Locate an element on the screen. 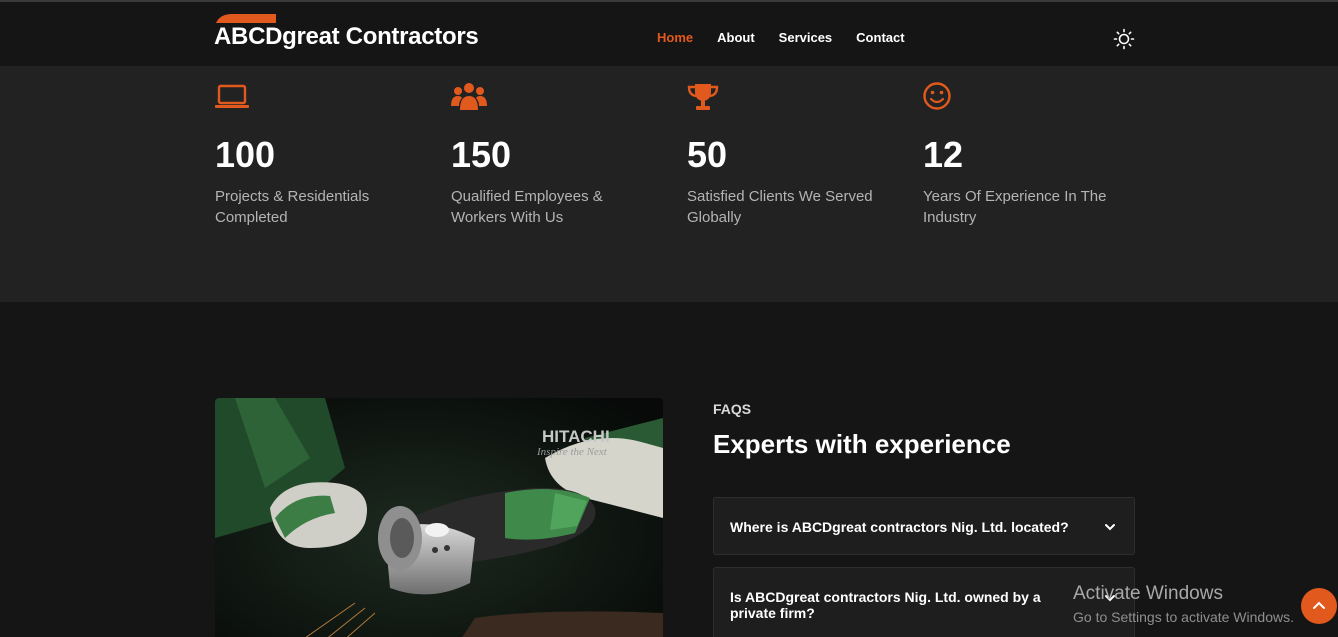  logo-text: ABCDgreat Contractors is located at coordinates (346, 36).